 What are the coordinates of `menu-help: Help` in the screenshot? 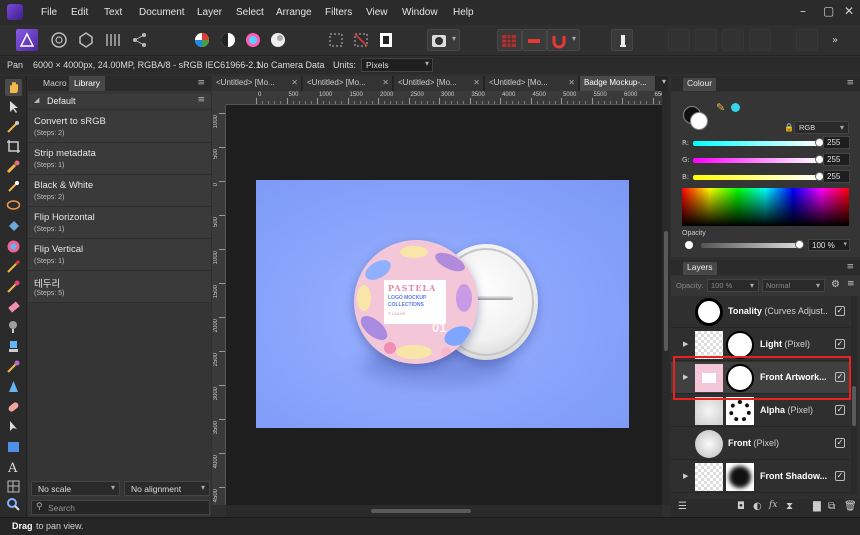 It's located at (463, 12).